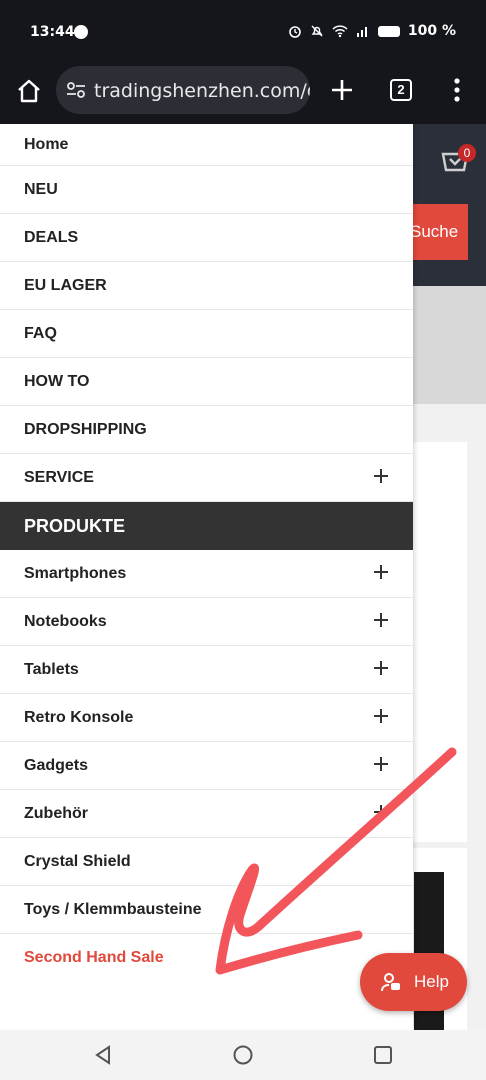 The image size is (486, 1080). What do you see at coordinates (81, 32) in the screenshot?
I see `notification-icon` at bounding box center [81, 32].